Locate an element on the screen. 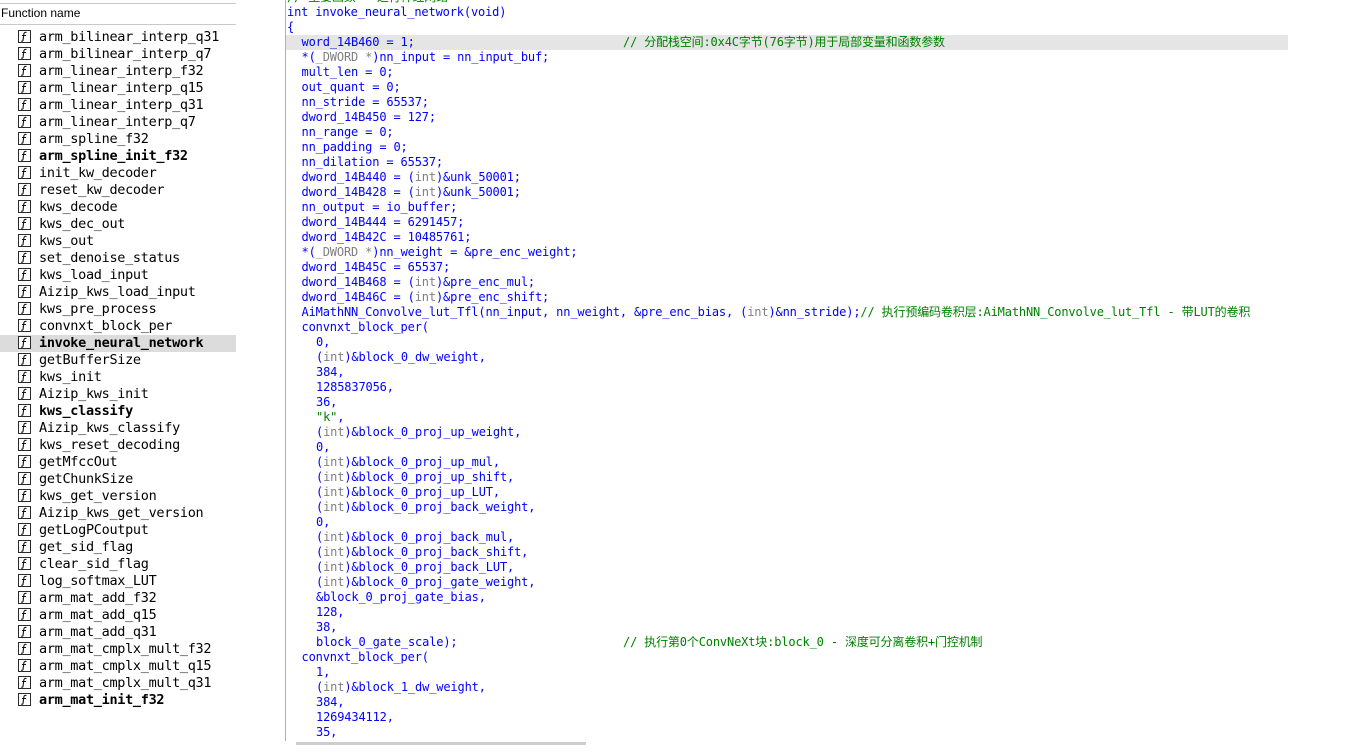  function-list-item: kws_load_input is located at coordinates (118, 275).